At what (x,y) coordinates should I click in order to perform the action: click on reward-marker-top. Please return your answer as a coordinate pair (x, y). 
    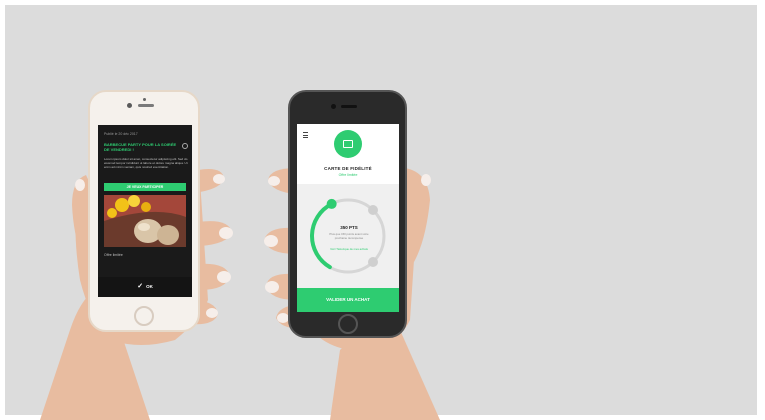
    Looking at the image, I should click on (373, 210).